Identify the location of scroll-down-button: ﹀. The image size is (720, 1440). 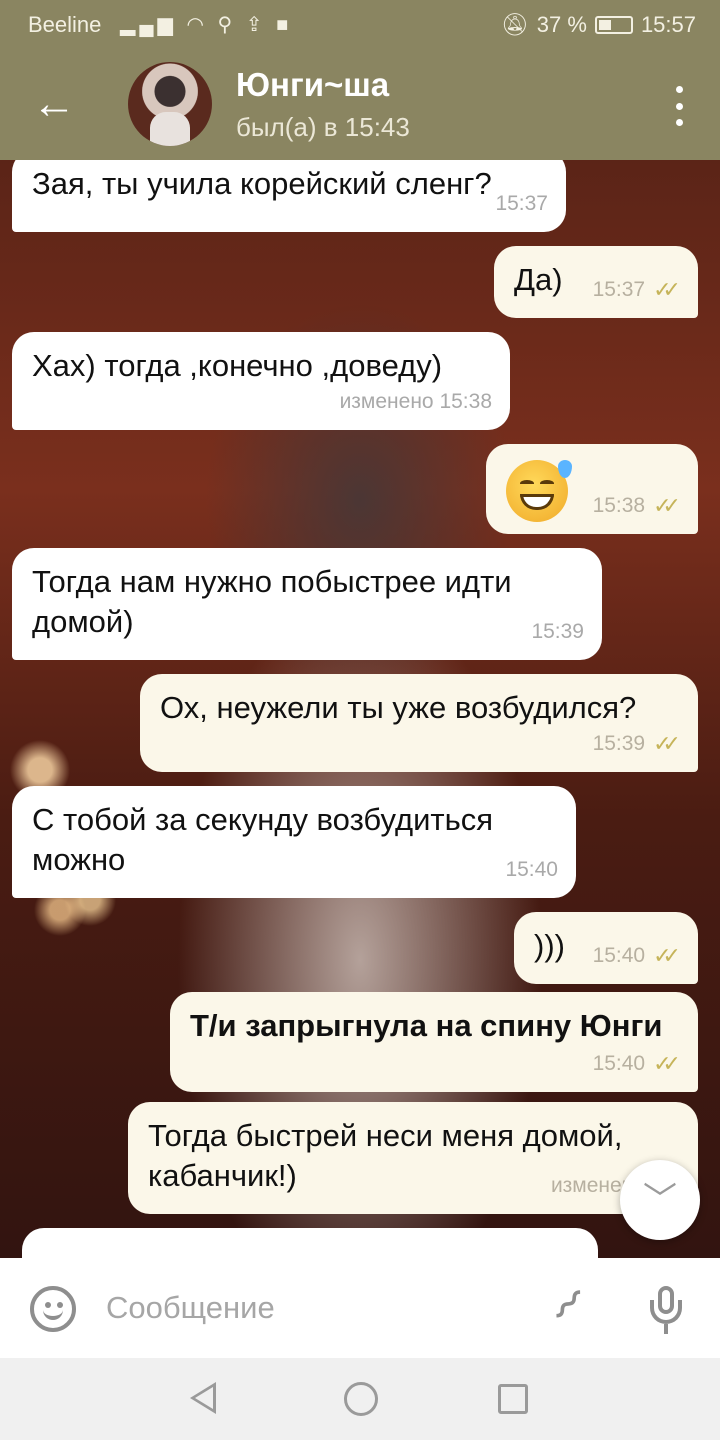
(660, 1200).